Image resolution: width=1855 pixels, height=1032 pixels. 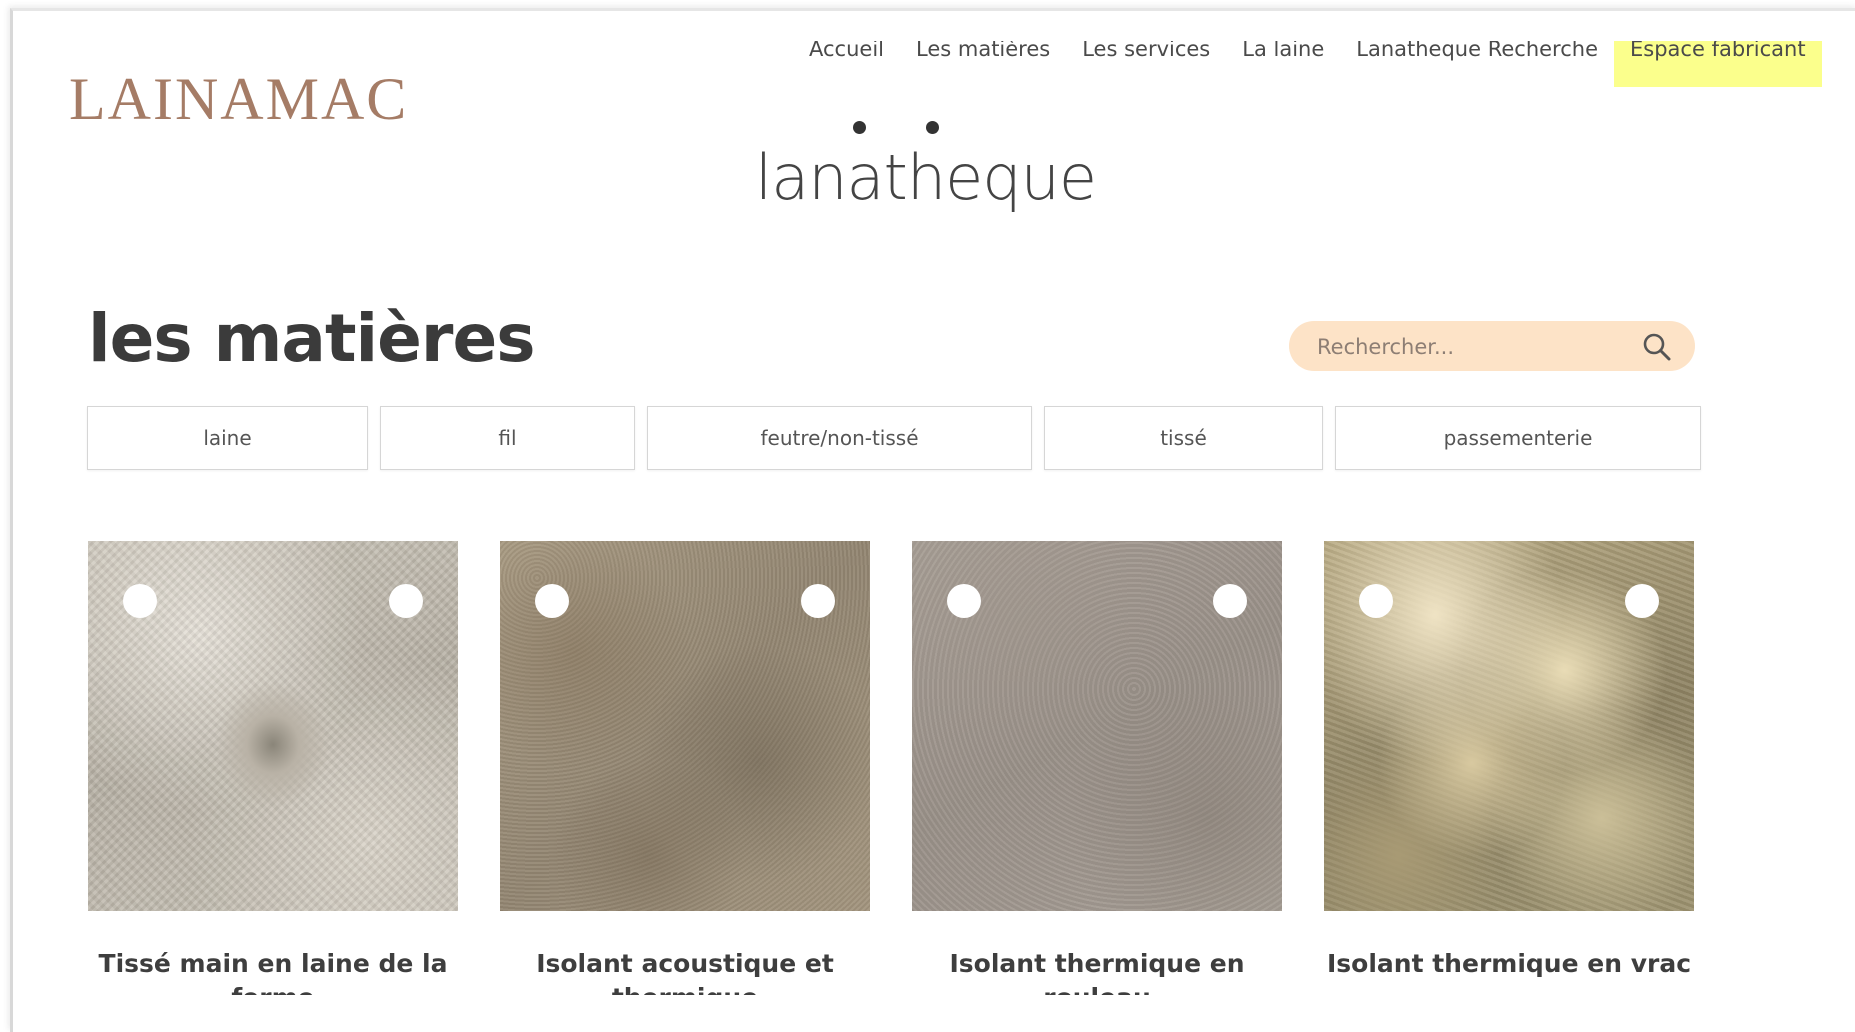 What do you see at coordinates (311, 338) in the screenshot?
I see `page-title: les matières` at bounding box center [311, 338].